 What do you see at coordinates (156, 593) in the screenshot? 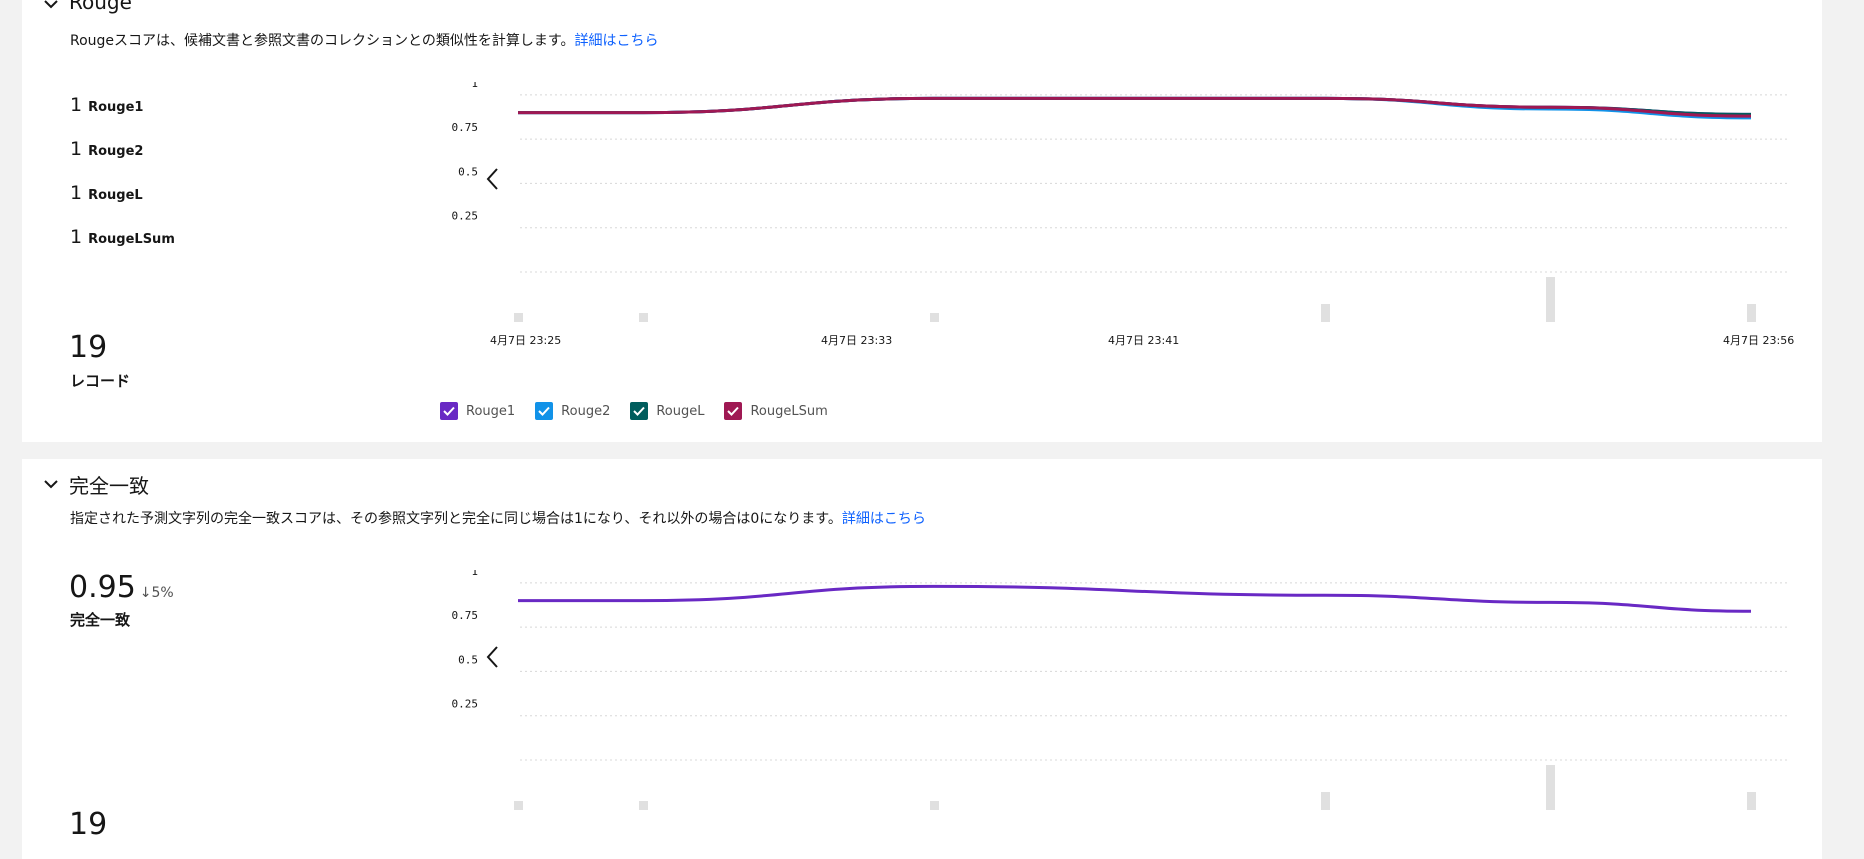
I see `score-delta: ↓5%` at bounding box center [156, 593].